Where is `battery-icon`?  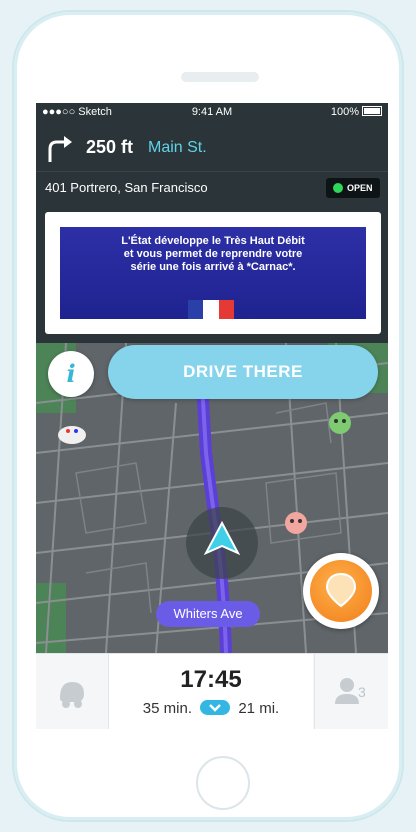
battery-icon is located at coordinates (372, 111).